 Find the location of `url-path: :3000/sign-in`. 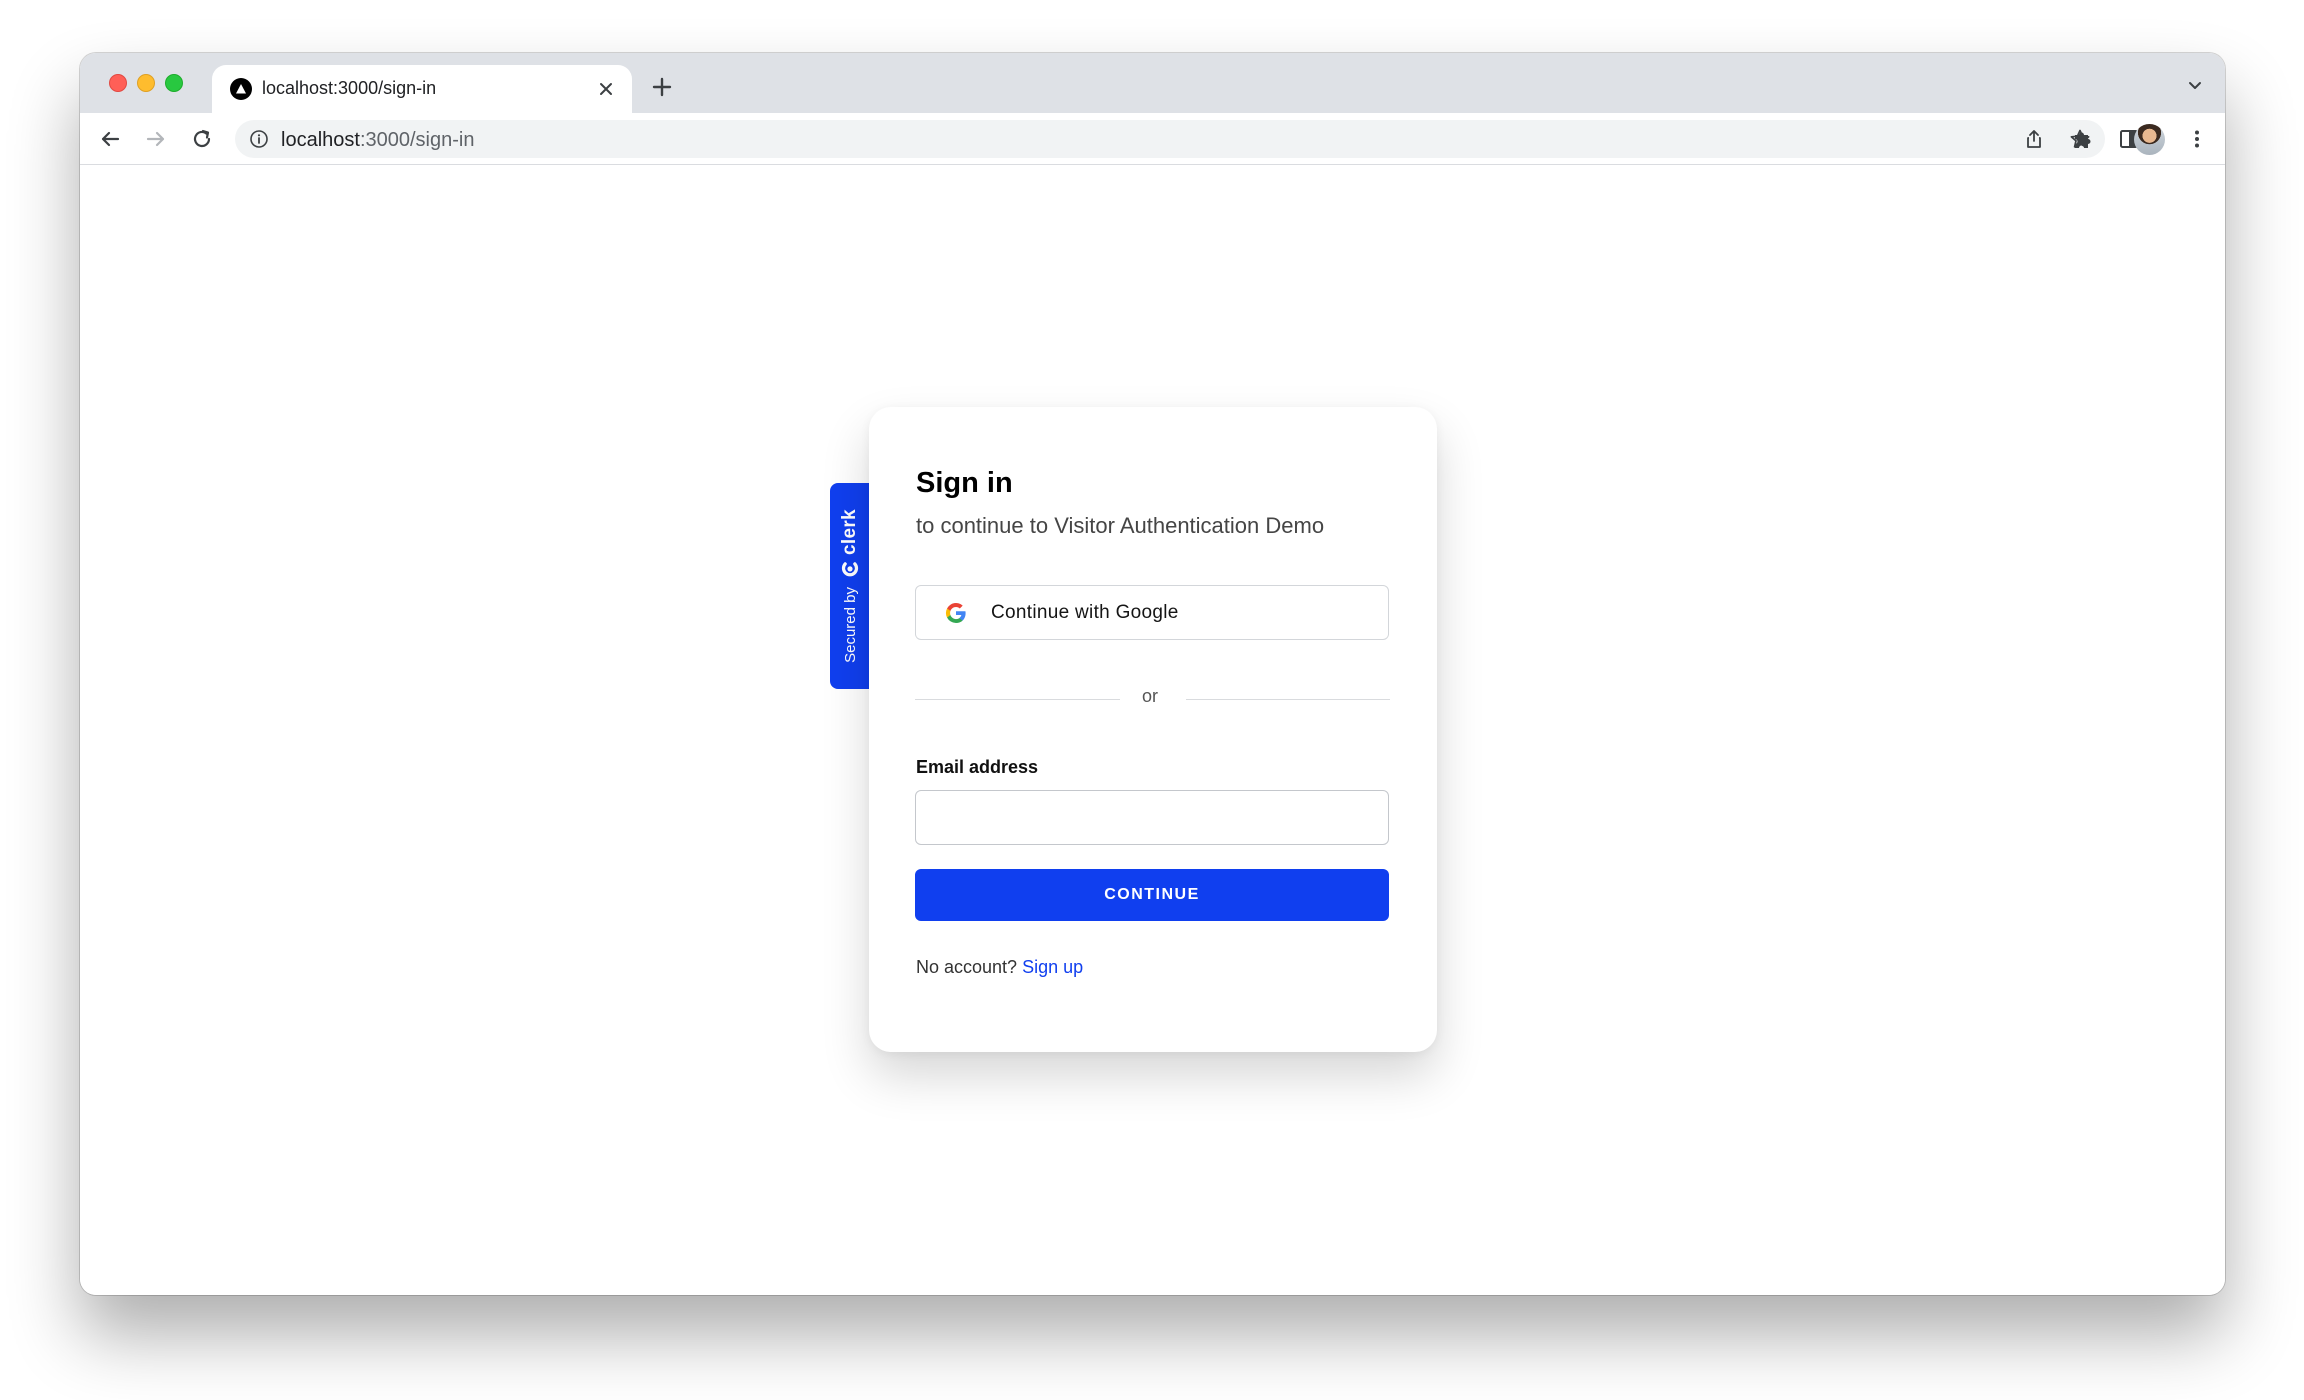

url-path: :3000/sign-in is located at coordinates (417, 140).